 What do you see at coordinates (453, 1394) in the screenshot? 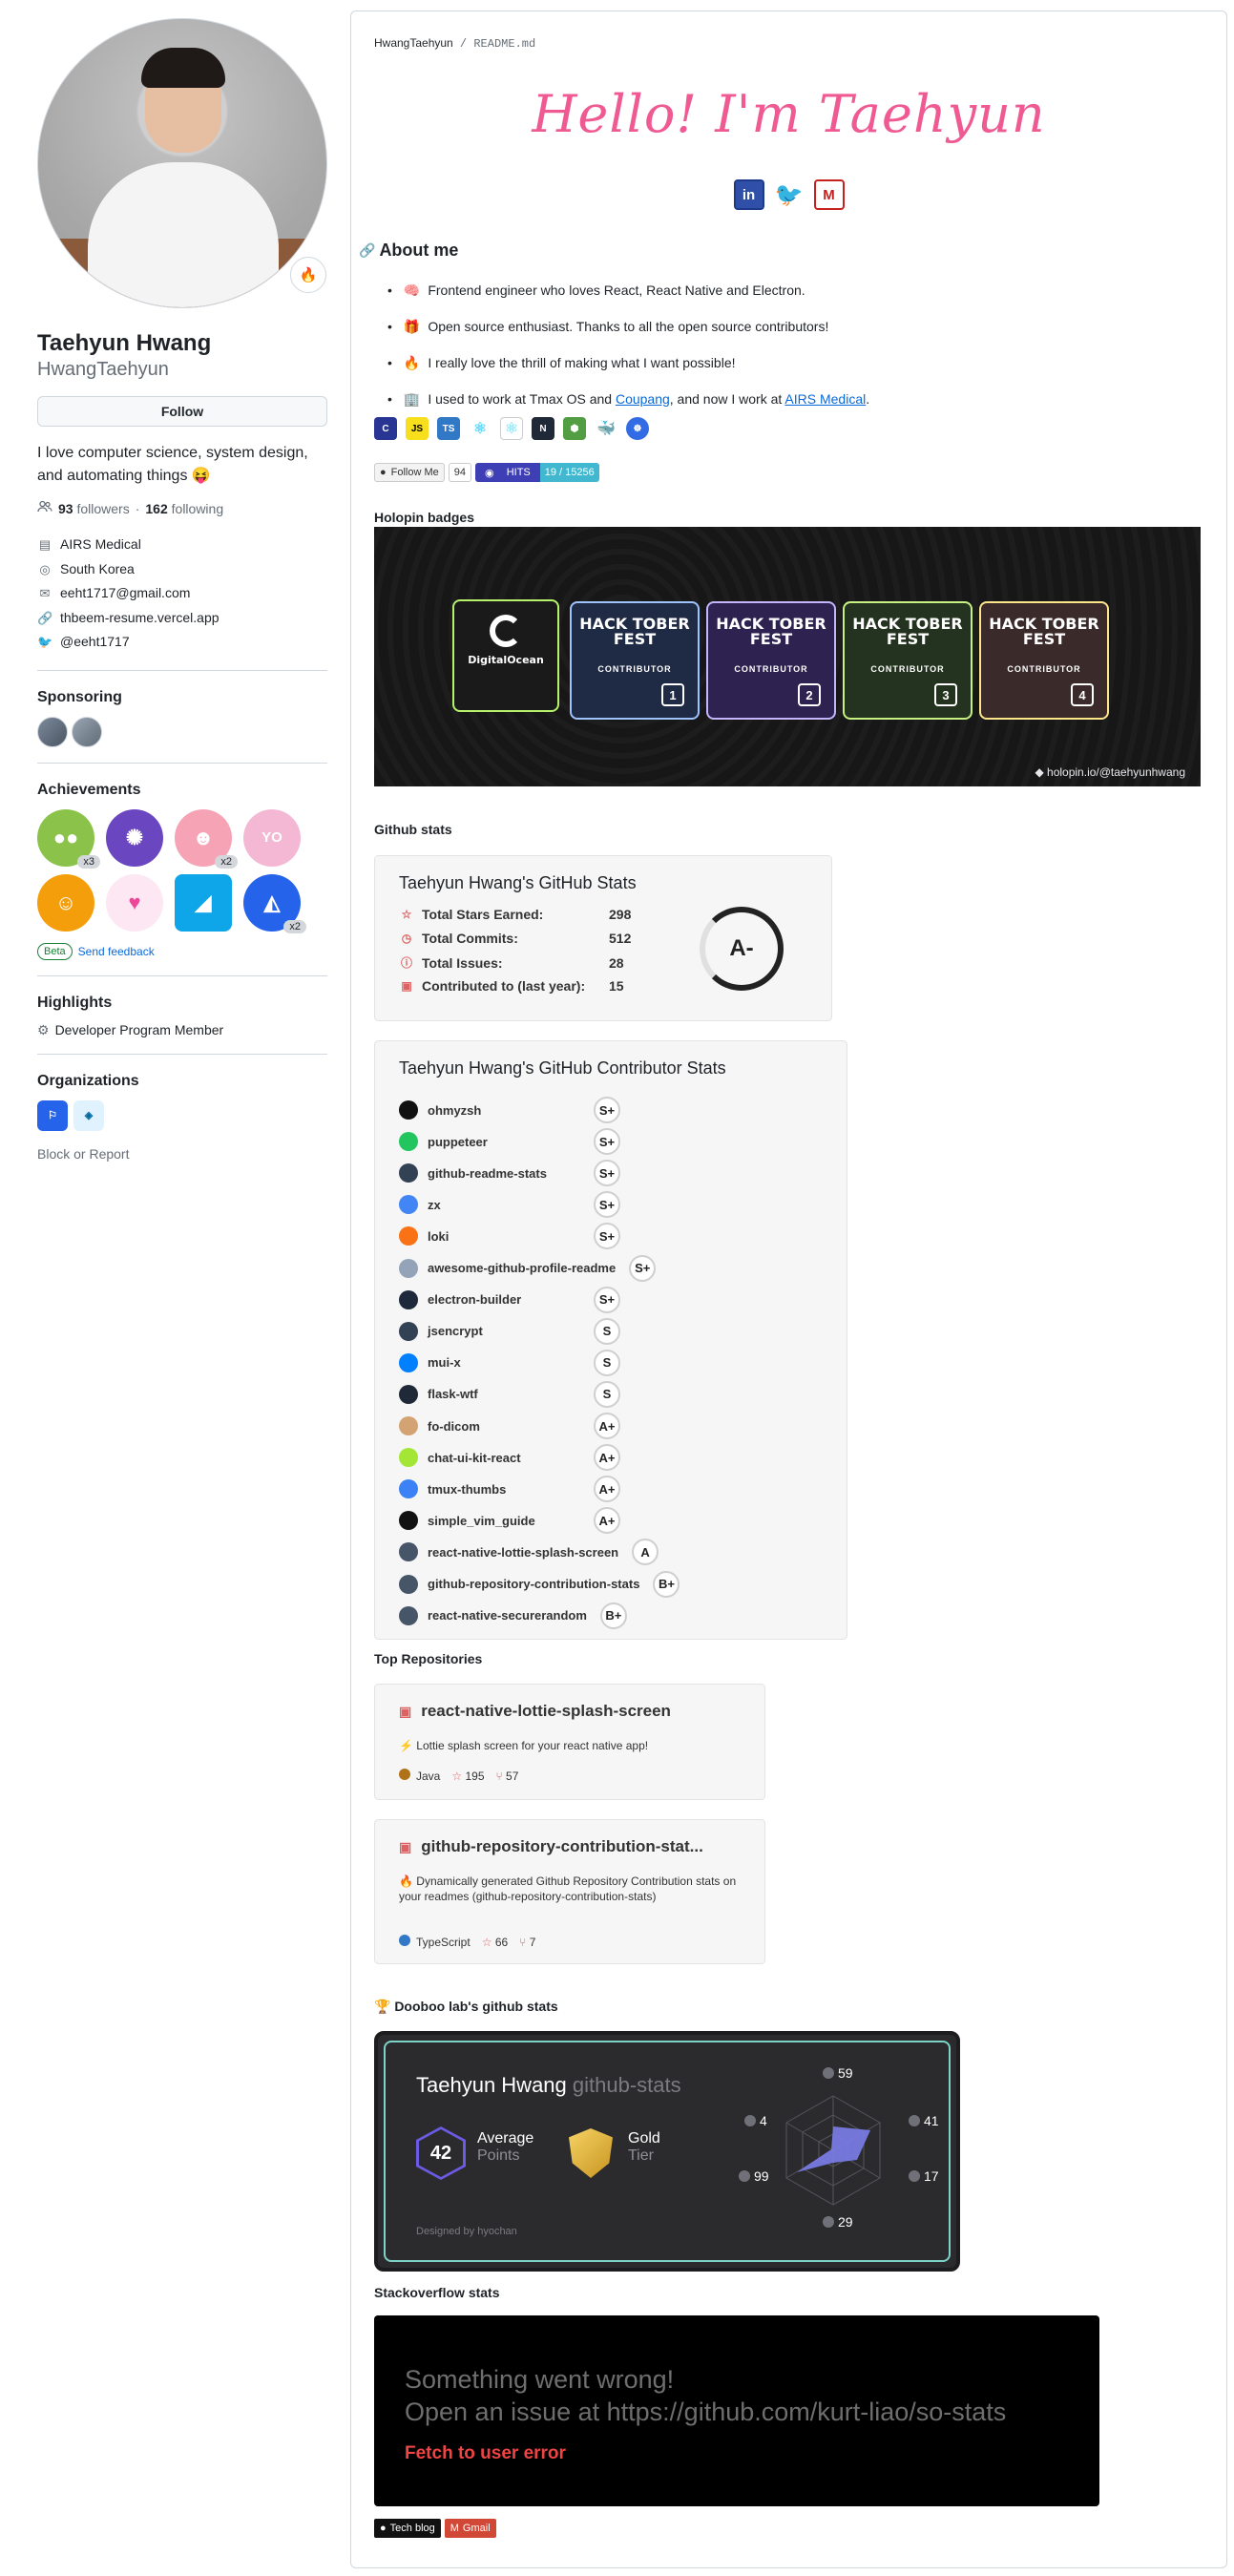
I see `contrib-repo-name: flask-wtf` at bounding box center [453, 1394].